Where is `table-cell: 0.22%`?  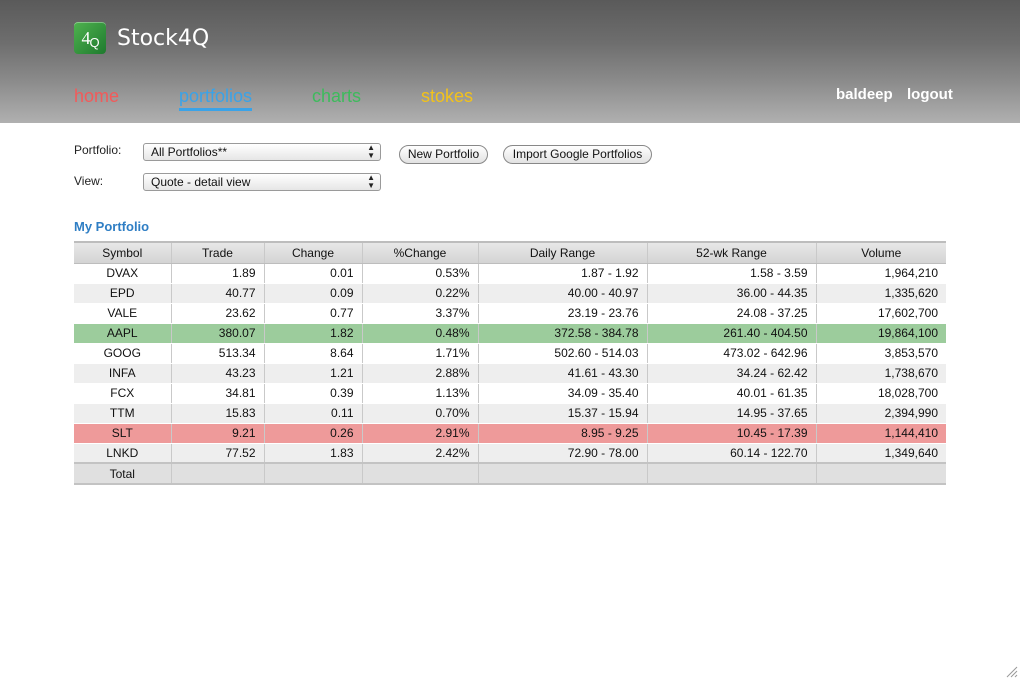
table-cell: 0.22% is located at coordinates (420, 293).